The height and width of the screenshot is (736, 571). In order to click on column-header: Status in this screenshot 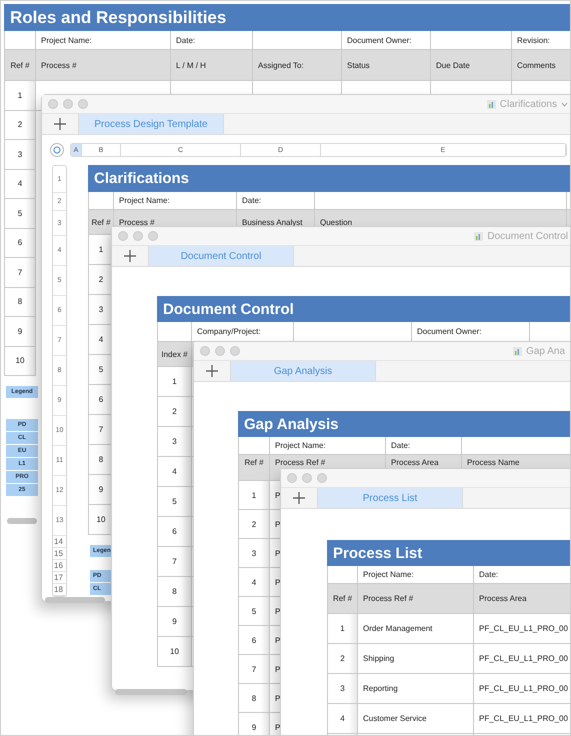, I will do `click(386, 65)`.